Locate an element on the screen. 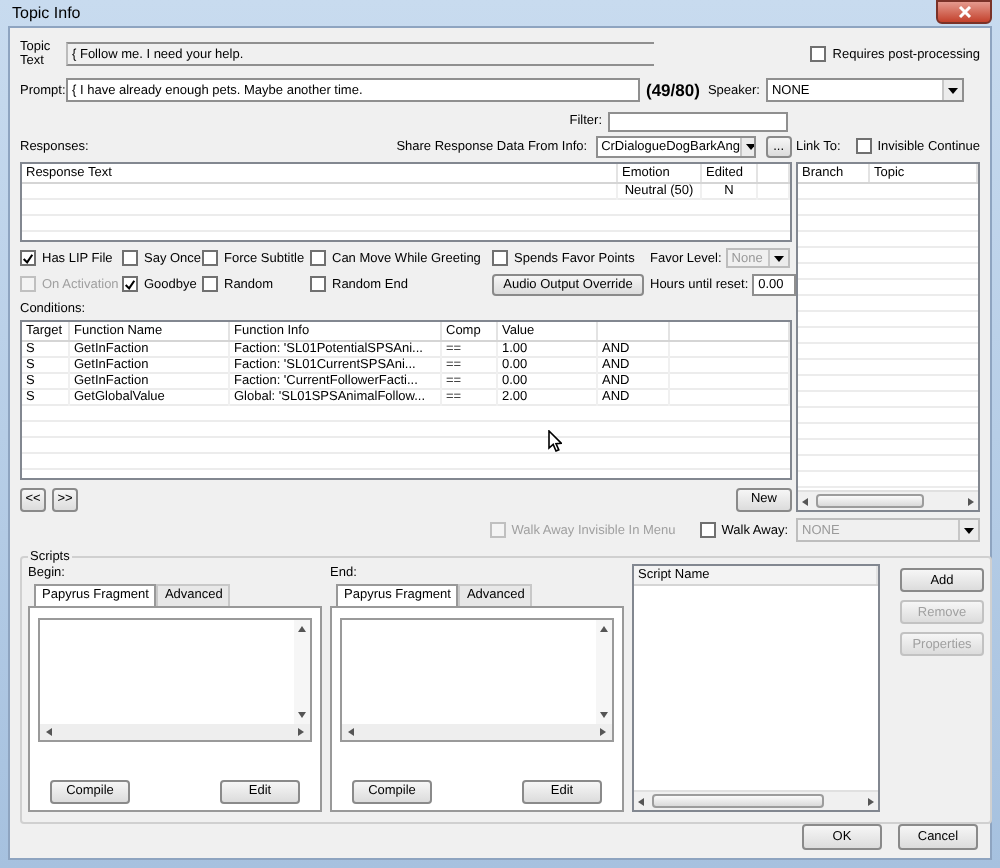  close-icon is located at coordinates (964, 11).